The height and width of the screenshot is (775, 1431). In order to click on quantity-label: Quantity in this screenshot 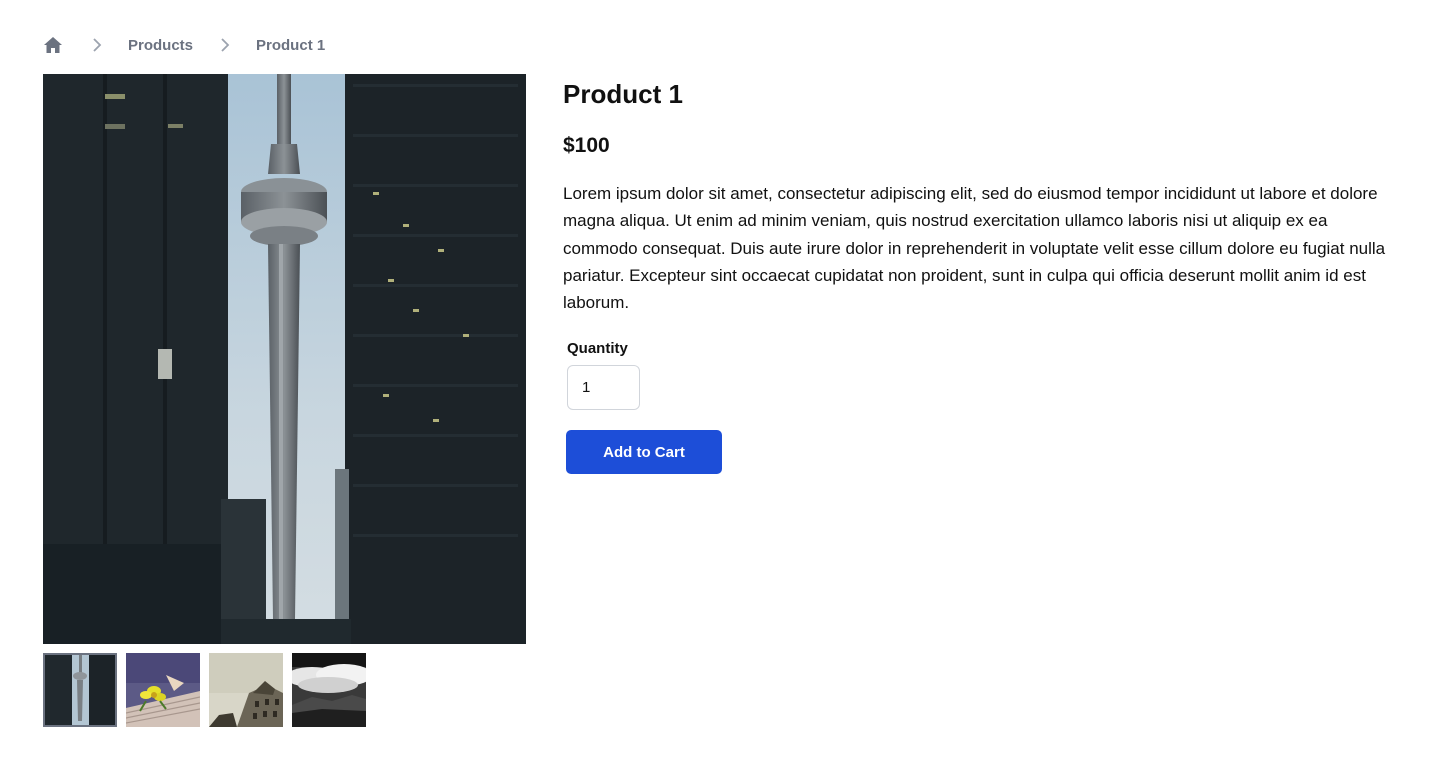, I will do `click(597, 349)`.